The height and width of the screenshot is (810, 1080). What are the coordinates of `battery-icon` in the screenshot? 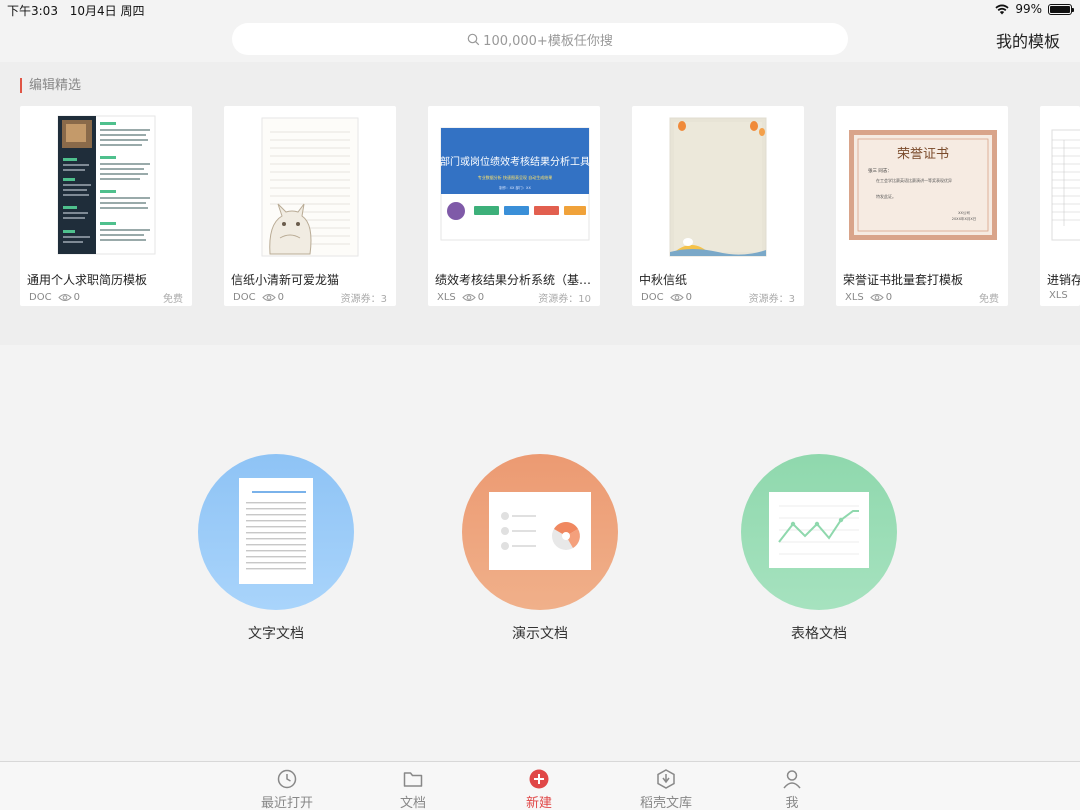 It's located at (1061, 9).